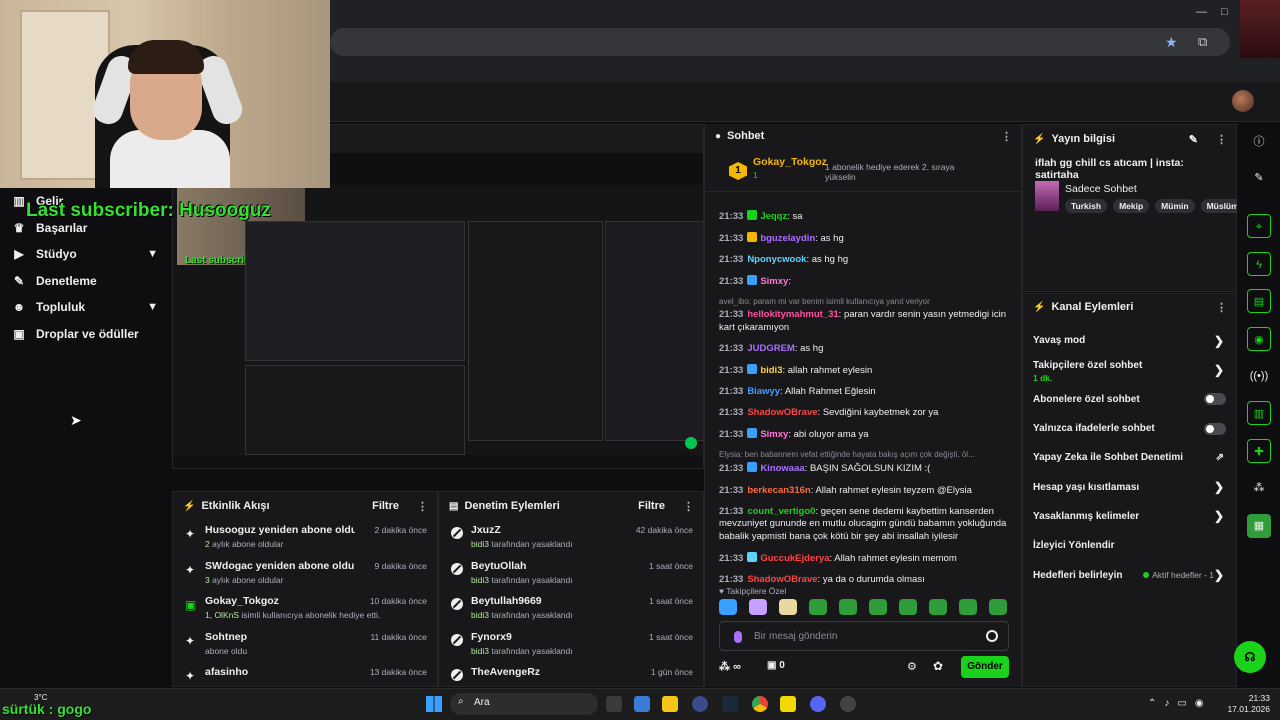 The image size is (1280, 720). Describe the element at coordinates (788, 704) in the screenshot. I see `notes-icon` at that location.